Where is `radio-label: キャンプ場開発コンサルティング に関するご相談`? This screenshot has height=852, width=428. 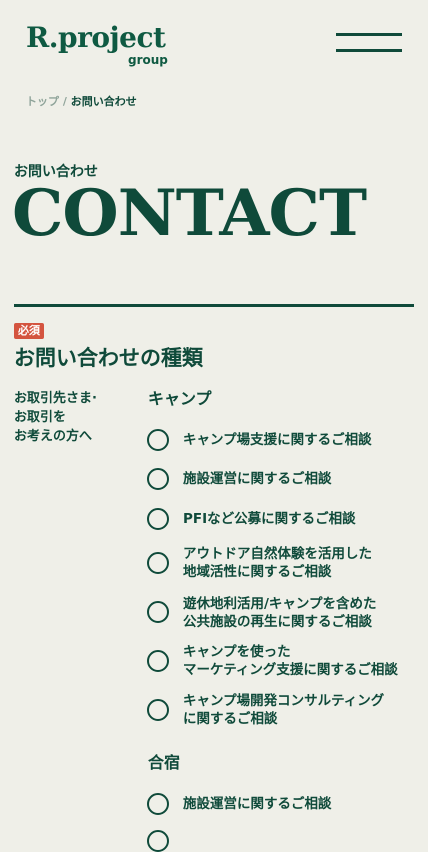
radio-label: キャンプ場開発コンサルティング に関するご相談 is located at coordinates (284, 710).